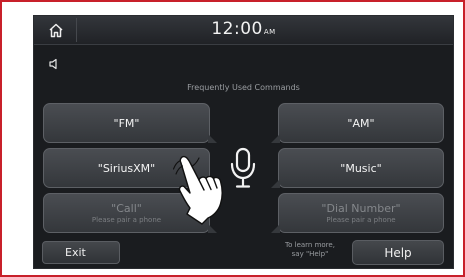 The width and height of the screenshot is (465, 277). I want to click on help-label: Help, so click(398, 252).